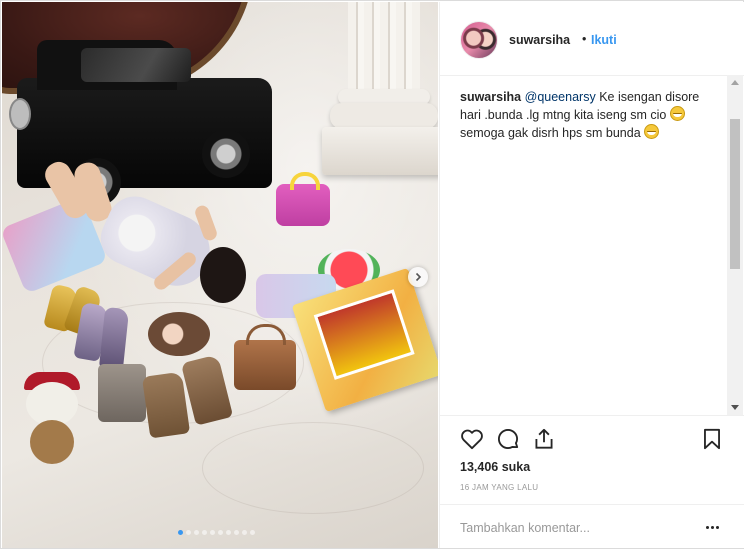 The height and width of the screenshot is (551, 744). I want to click on caption-mention: @queenarsy, so click(560, 97).